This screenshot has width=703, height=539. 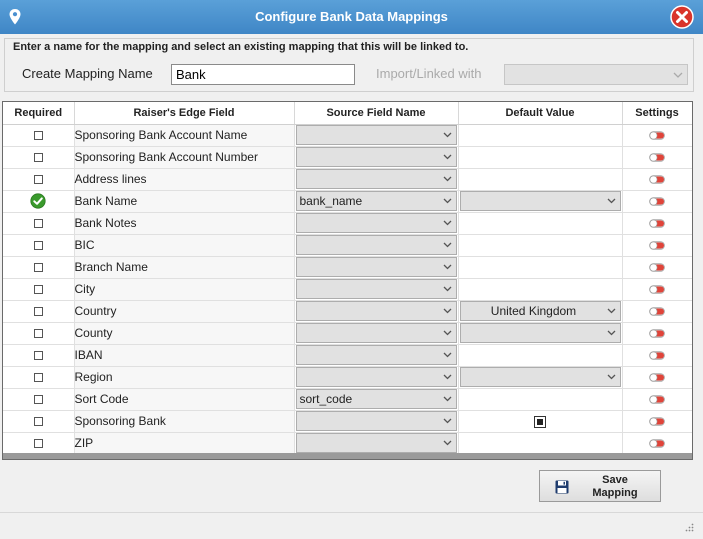 What do you see at coordinates (184, 113) in the screenshot?
I see `column-header-re-field: Raiser's Edge Field` at bounding box center [184, 113].